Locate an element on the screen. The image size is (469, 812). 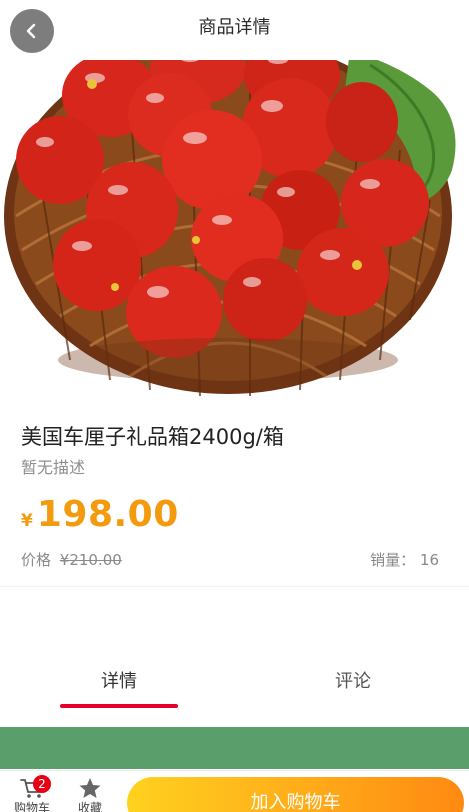
original-price: ¥210.00 is located at coordinates (90, 560).